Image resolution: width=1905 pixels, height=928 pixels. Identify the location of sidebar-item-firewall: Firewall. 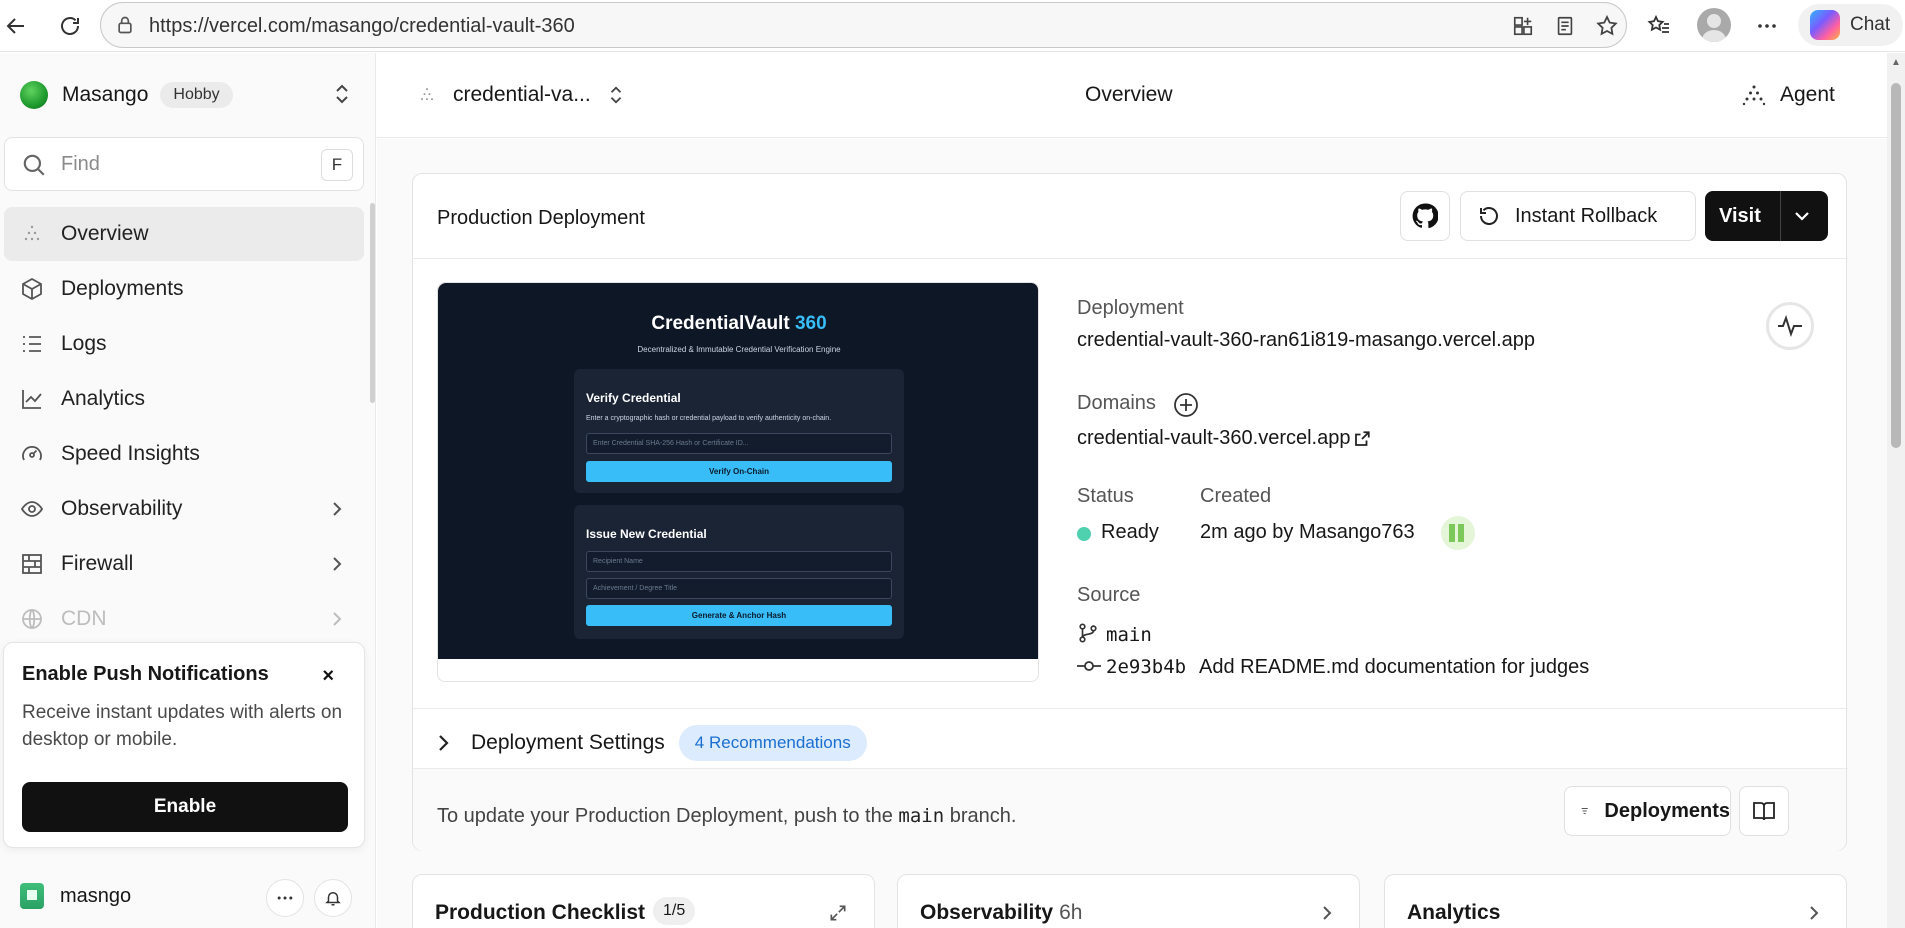
(184, 564).